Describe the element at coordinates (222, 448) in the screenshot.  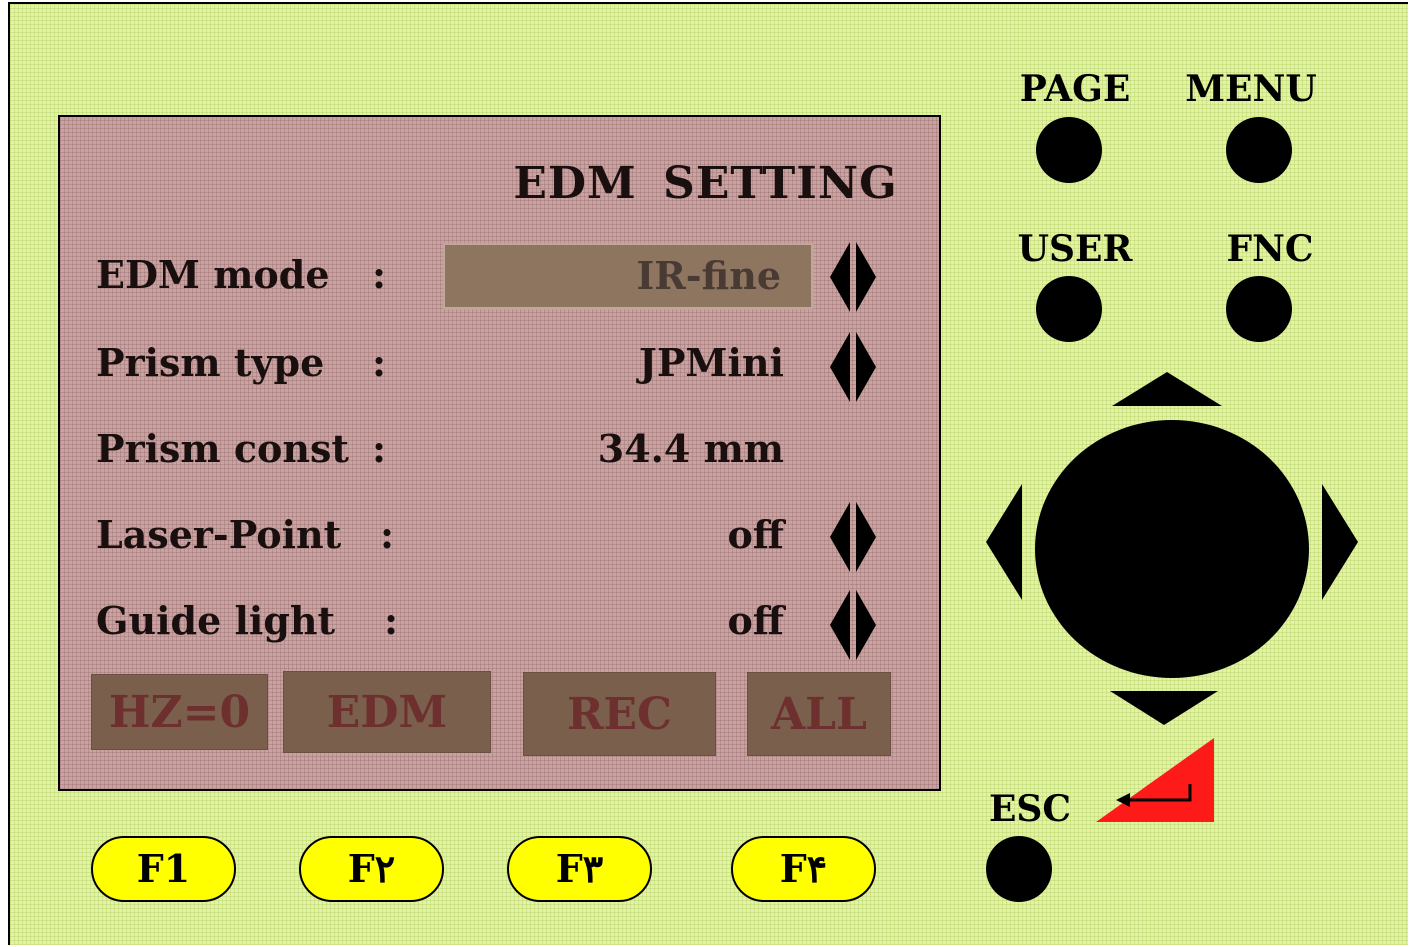
I see `row-label-prism-const: Prism const` at that location.